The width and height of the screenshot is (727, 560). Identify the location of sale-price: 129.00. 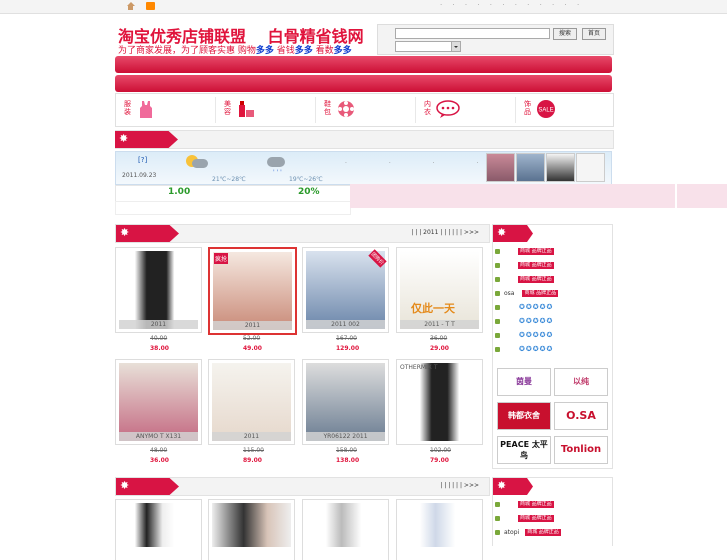
(348, 348).